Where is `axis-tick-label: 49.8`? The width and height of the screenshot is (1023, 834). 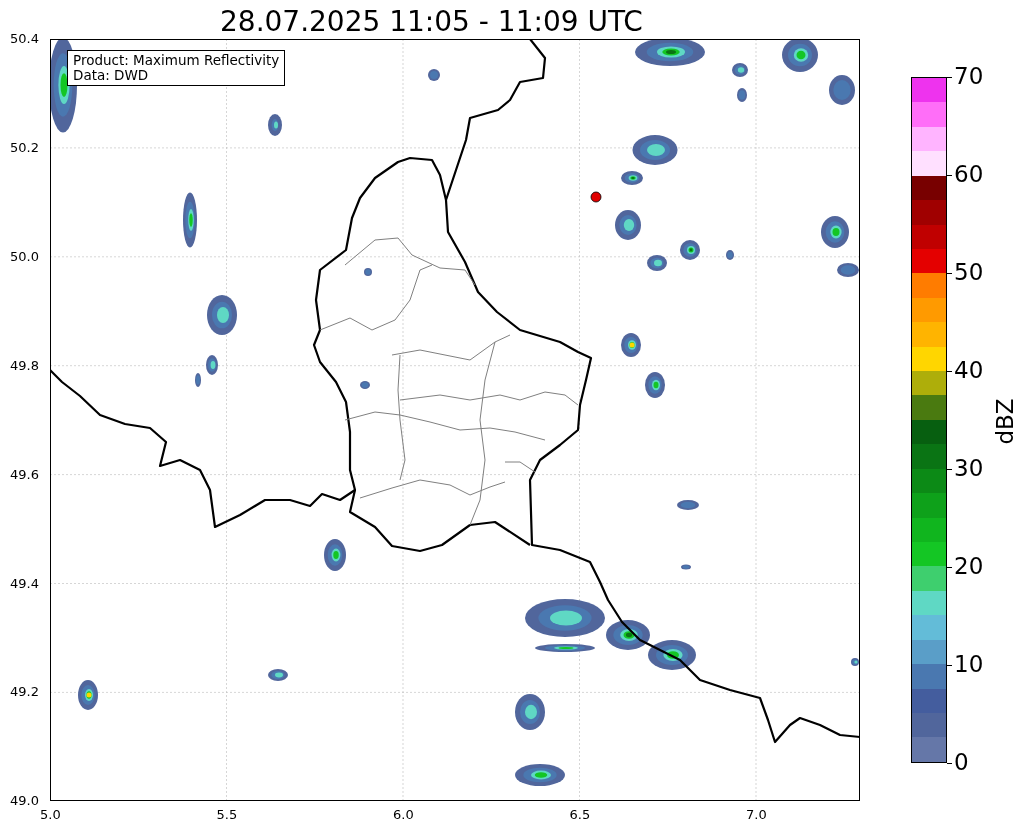
axis-tick-label: 49.8 is located at coordinates (24, 365).